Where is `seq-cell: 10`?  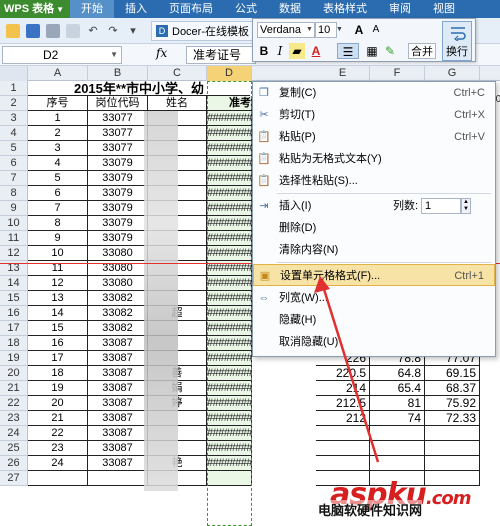 seq-cell: 10 is located at coordinates (58, 253).